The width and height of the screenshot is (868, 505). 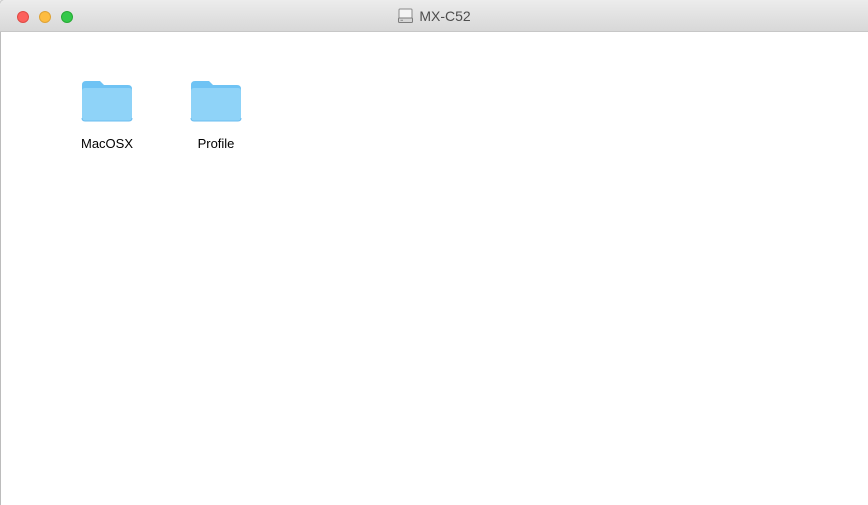 I want to click on folder-label: Profile, so click(x=216, y=143).